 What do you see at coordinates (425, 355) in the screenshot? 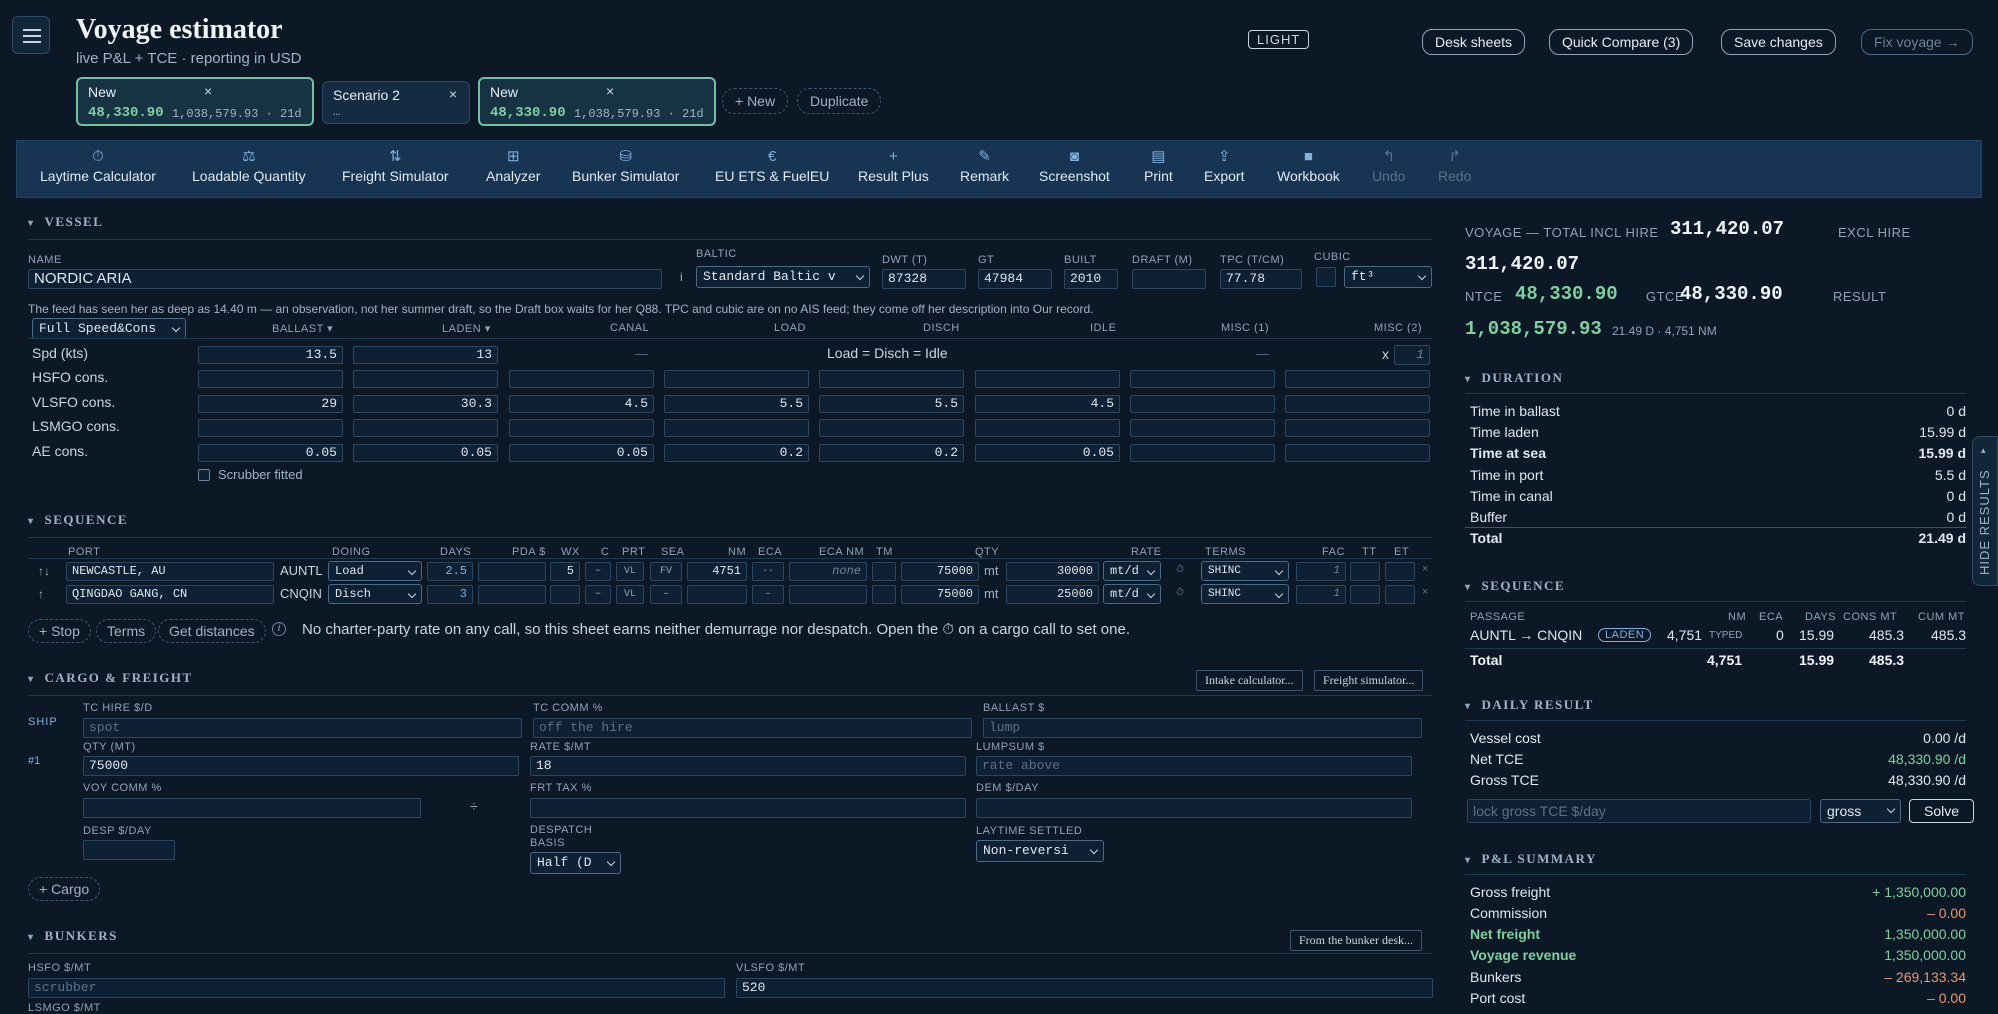
I see `perf-cell-input: 13` at bounding box center [425, 355].